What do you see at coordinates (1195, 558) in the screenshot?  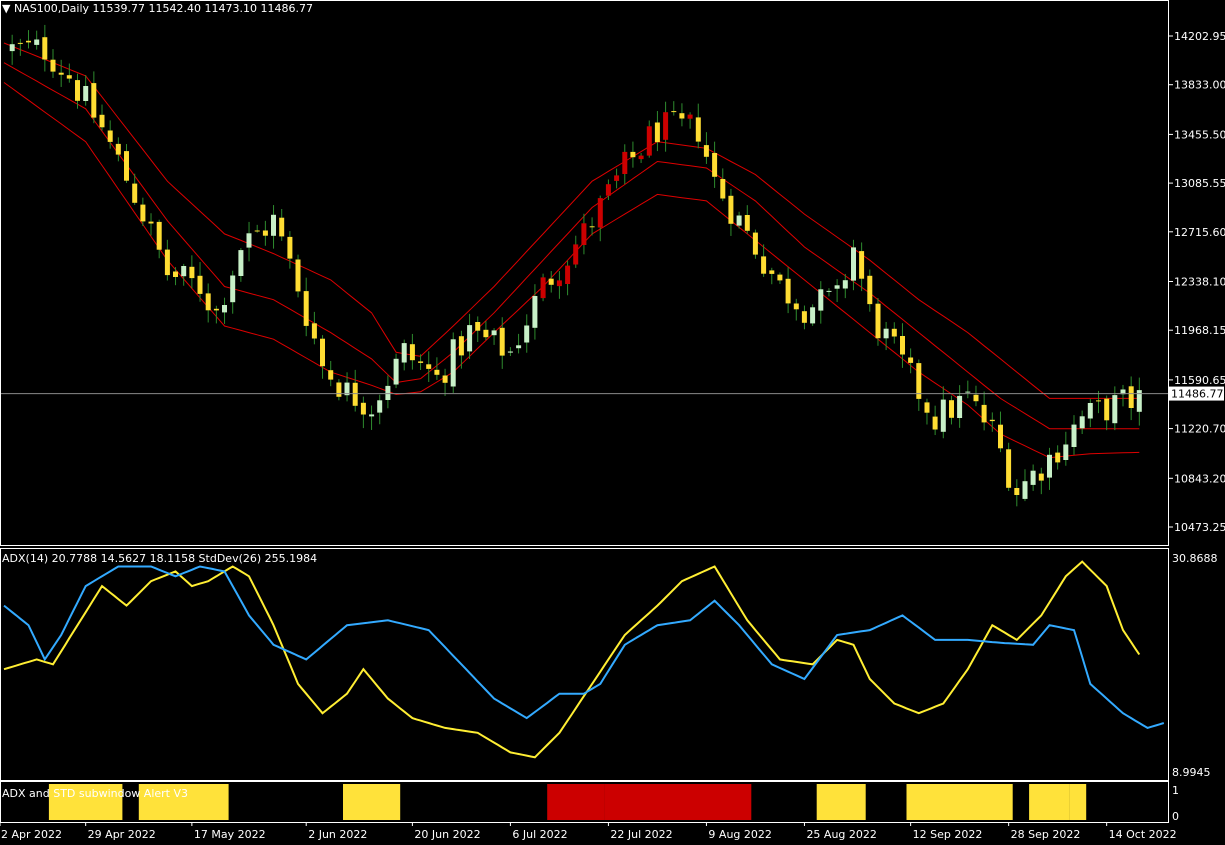 I see `indicator-tick-label: 30.8688` at bounding box center [1195, 558].